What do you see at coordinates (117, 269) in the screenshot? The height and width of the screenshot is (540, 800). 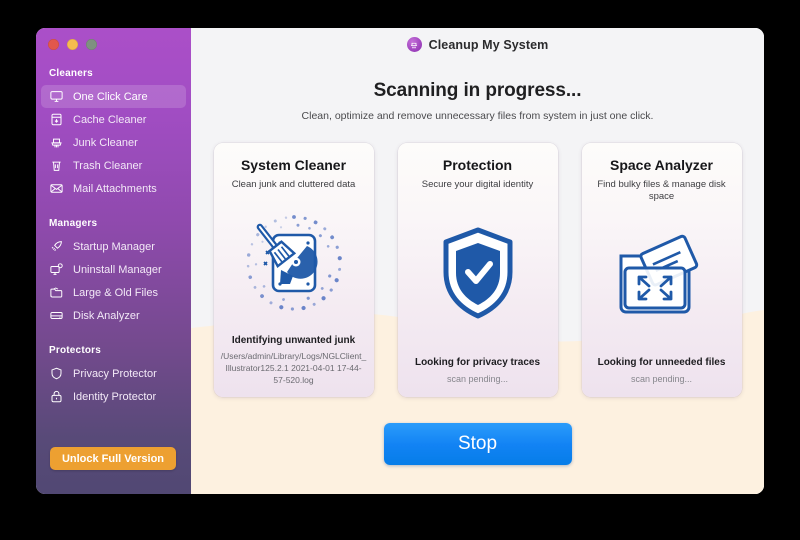 I see `sidebar-item-label: Uninstall Manager` at bounding box center [117, 269].